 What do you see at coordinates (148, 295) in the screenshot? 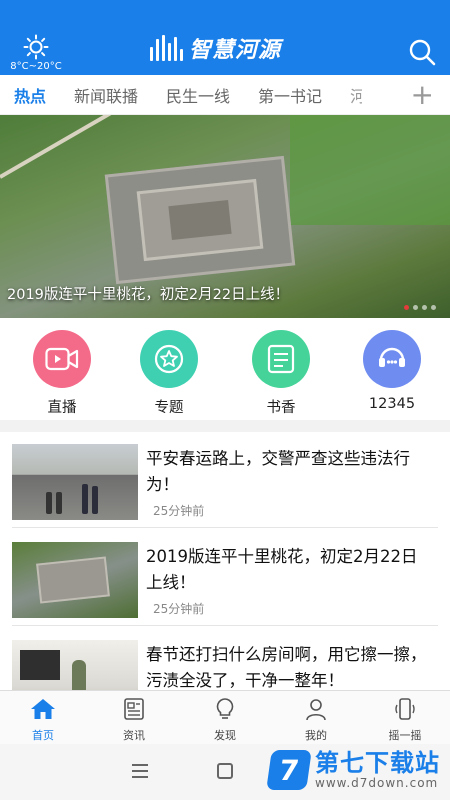
I see `banner-caption: 2019版连平十里桃花，初定2月22日上线！` at bounding box center [148, 295].